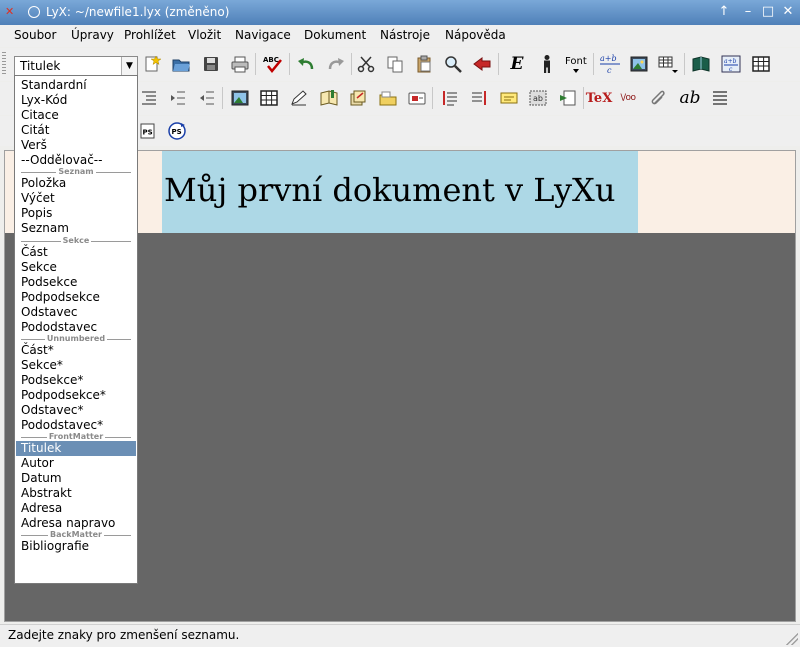 This screenshot has height=647, width=800. I want to click on dropdown-item-selected: Titulek, so click(76, 448).